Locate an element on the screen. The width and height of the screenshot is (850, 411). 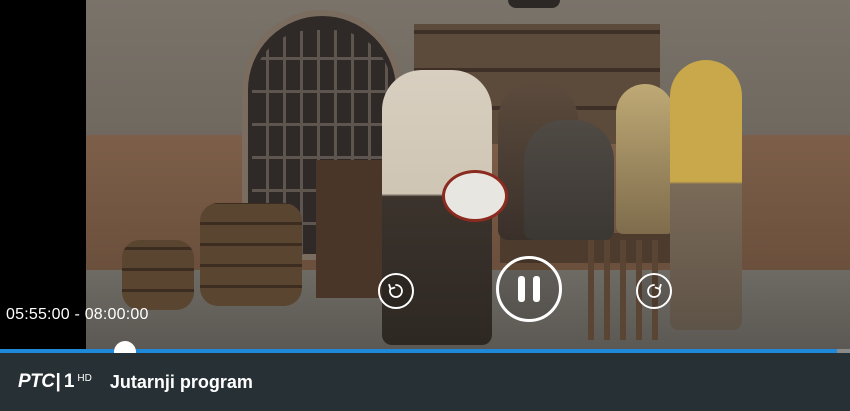
channel-logo: PTC | 1 HD is located at coordinates (55, 382).